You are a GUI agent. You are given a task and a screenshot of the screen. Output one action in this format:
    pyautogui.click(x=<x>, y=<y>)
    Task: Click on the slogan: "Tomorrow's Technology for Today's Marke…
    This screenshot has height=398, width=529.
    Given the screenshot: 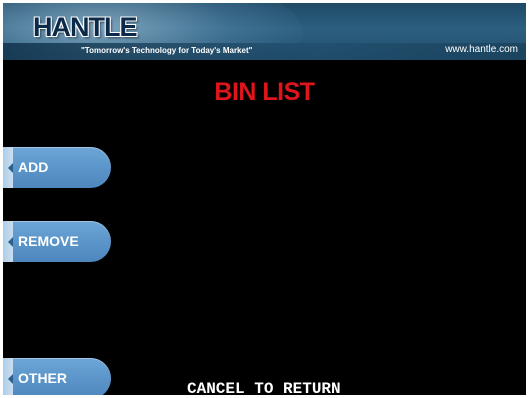 What is the action you would take?
    pyautogui.click(x=167, y=50)
    